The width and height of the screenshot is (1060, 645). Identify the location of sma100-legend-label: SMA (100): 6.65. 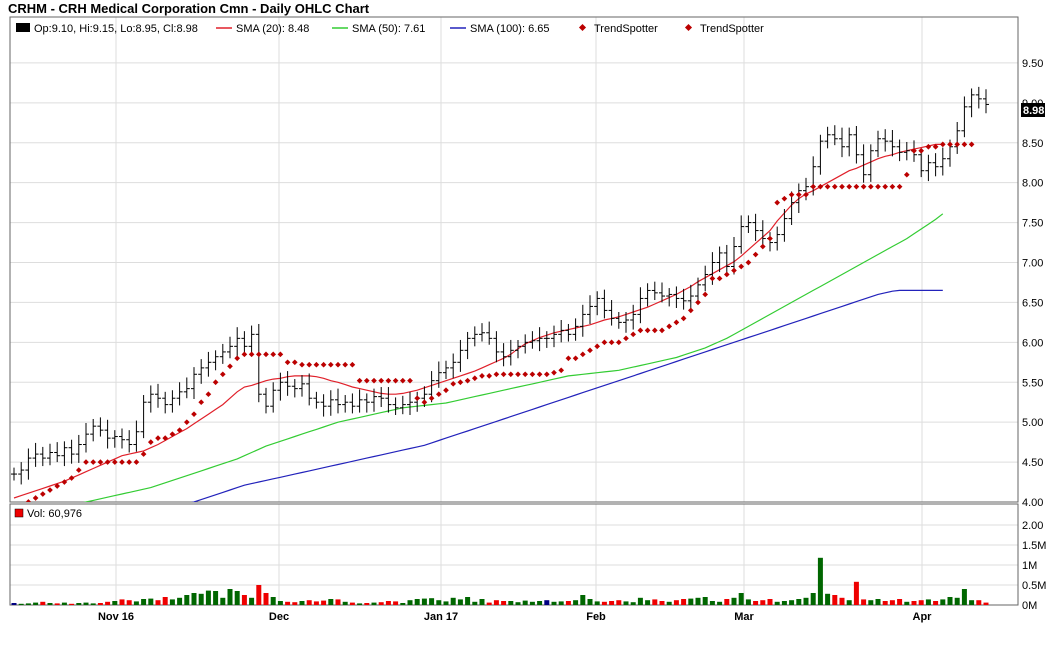
(510, 29).